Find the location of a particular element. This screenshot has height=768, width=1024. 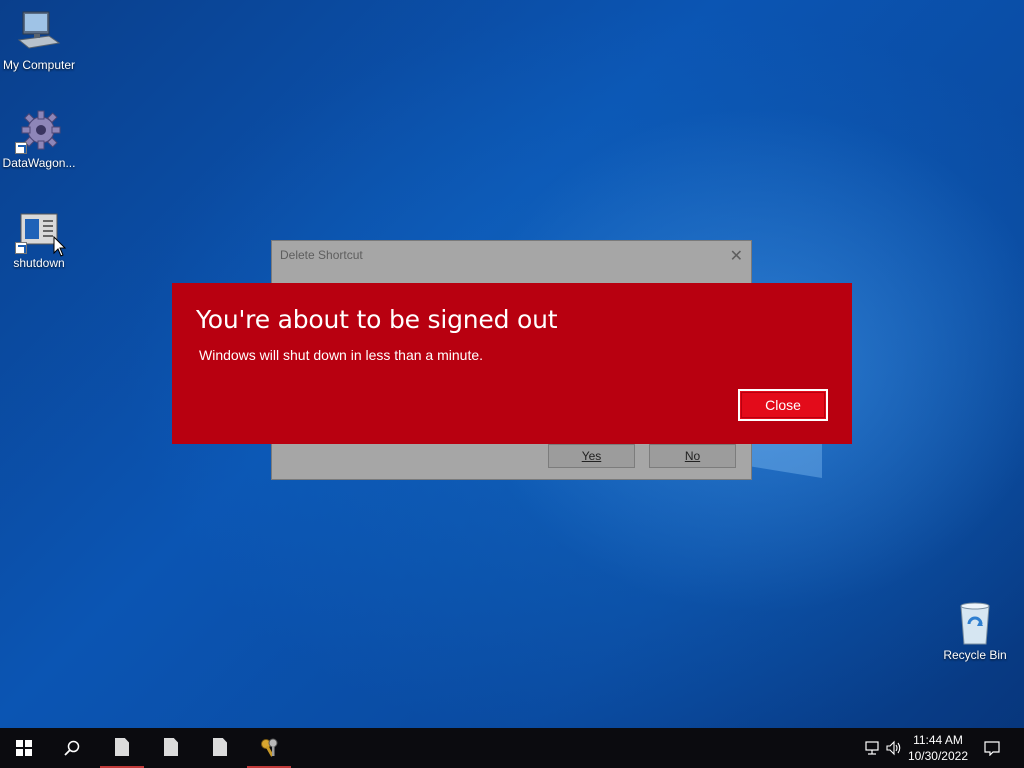

windows-start-icon is located at coordinates (24, 748).